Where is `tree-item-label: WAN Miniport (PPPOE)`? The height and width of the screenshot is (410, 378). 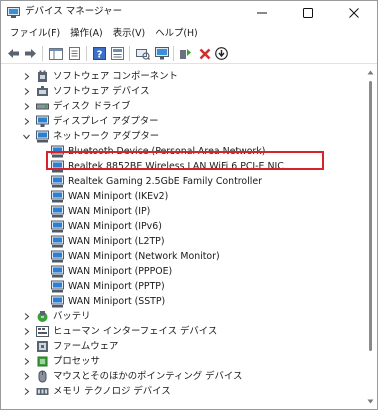 tree-item-label: WAN Miniport (PPPOE) is located at coordinates (120, 271).